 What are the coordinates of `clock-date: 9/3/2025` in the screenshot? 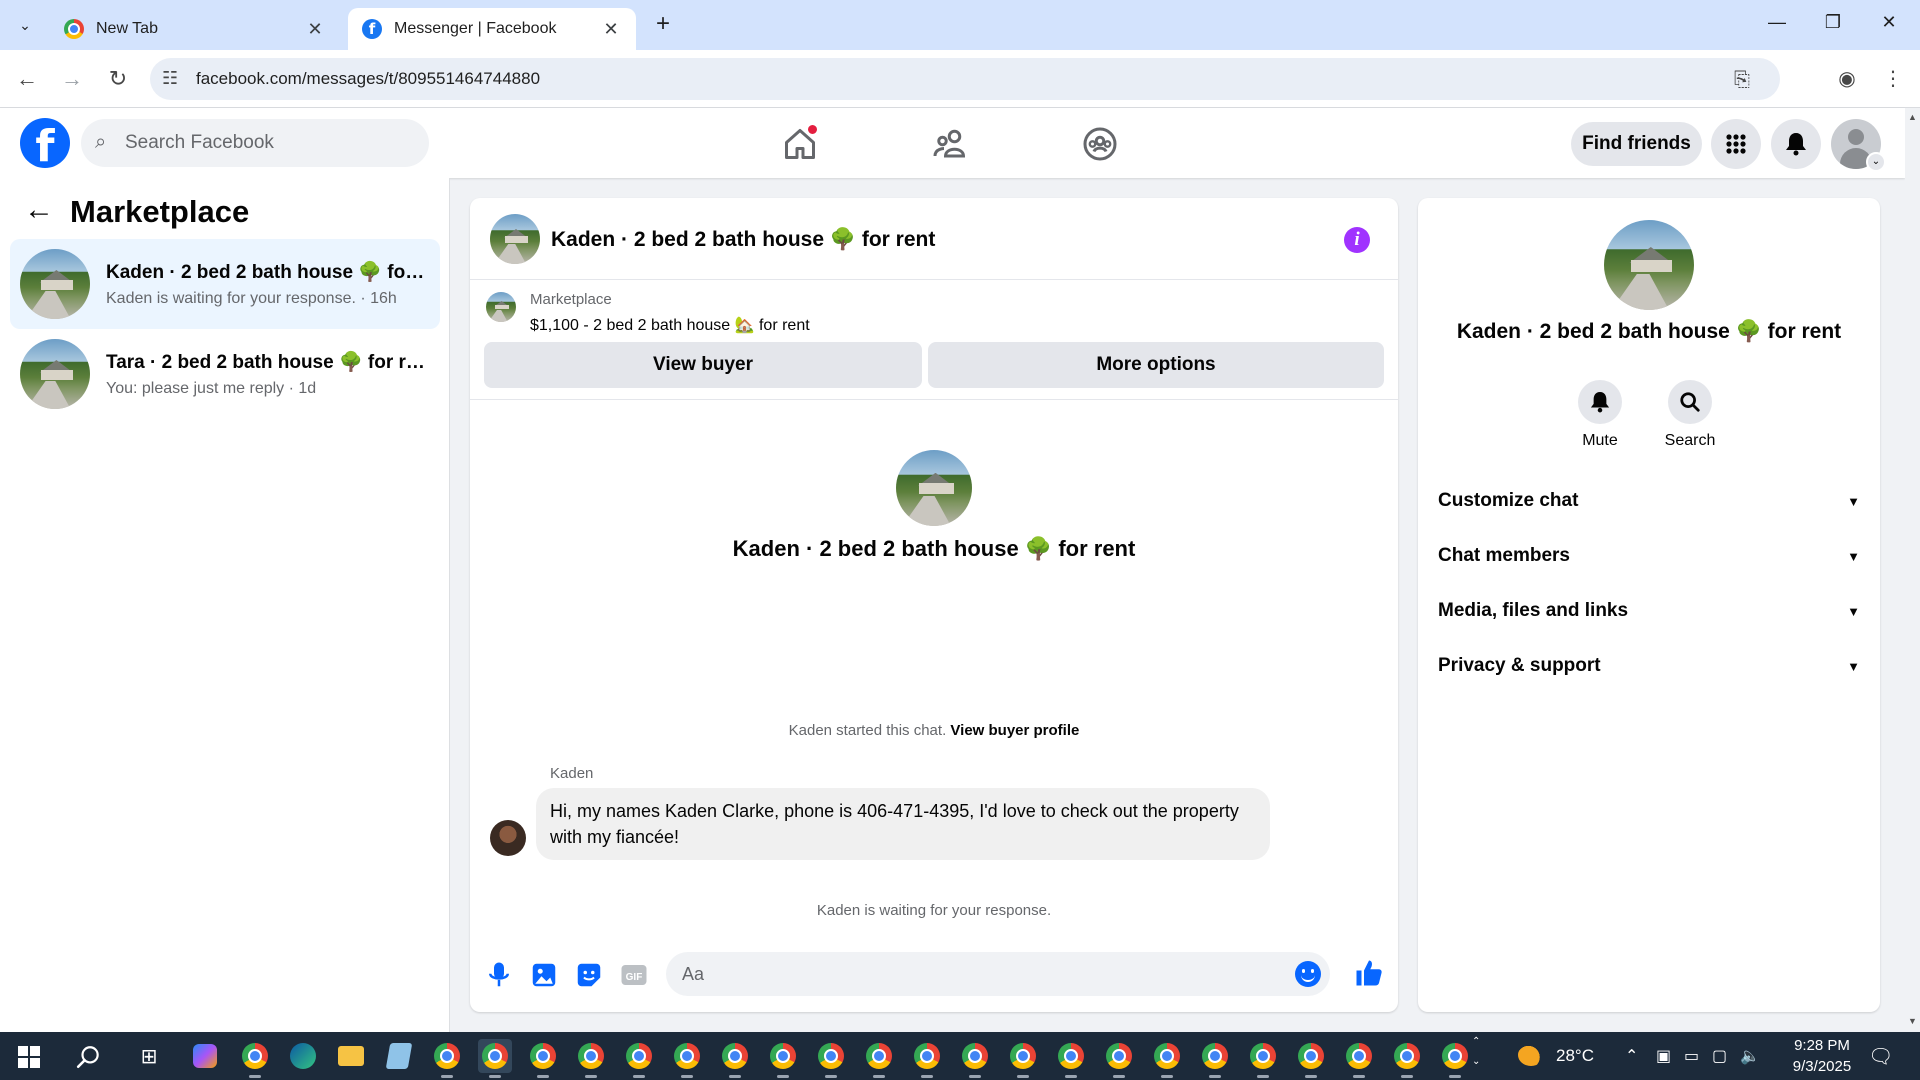 It's located at (1822, 1066).